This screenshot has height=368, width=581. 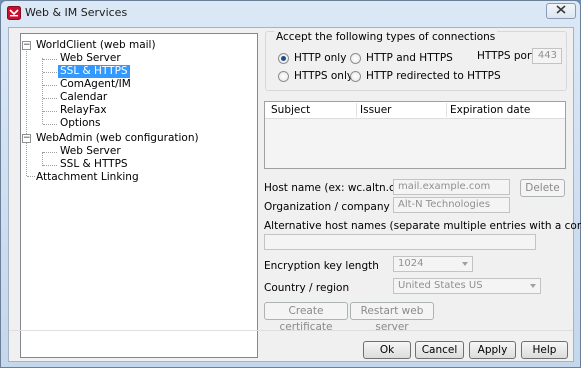 I want to click on close-button, so click(x=561, y=11).